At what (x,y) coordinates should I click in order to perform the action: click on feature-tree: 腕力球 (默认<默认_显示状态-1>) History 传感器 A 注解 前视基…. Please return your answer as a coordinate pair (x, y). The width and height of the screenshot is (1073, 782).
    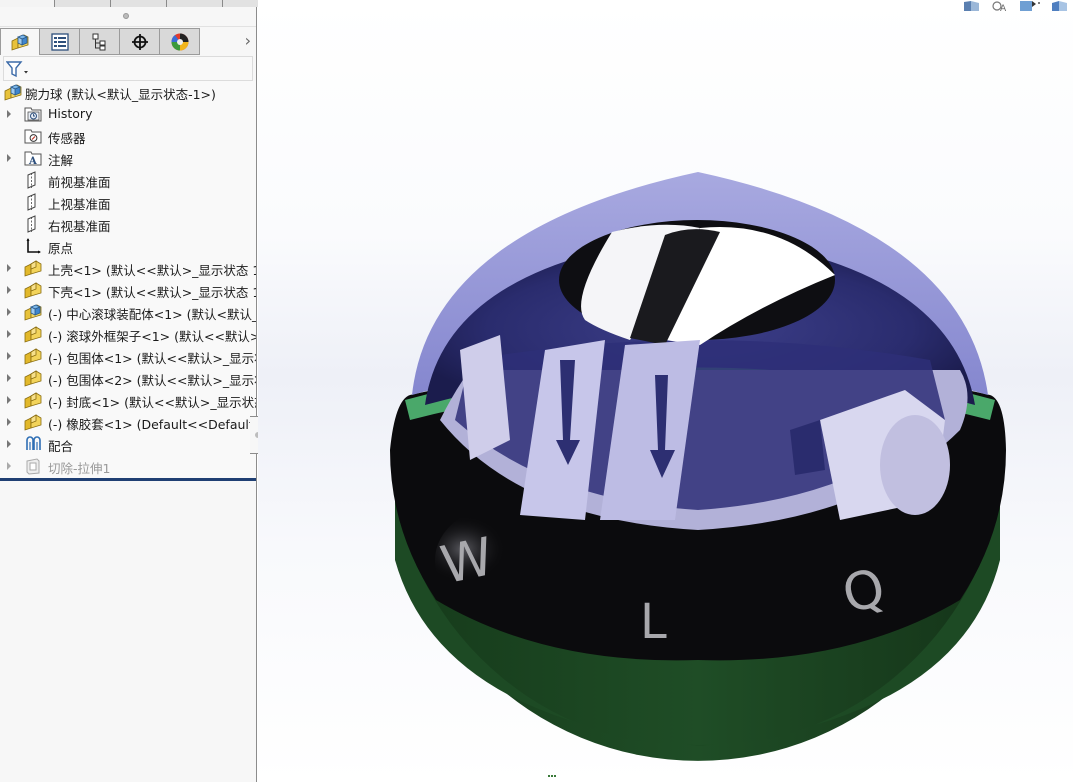
    Looking at the image, I should click on (128, 281).